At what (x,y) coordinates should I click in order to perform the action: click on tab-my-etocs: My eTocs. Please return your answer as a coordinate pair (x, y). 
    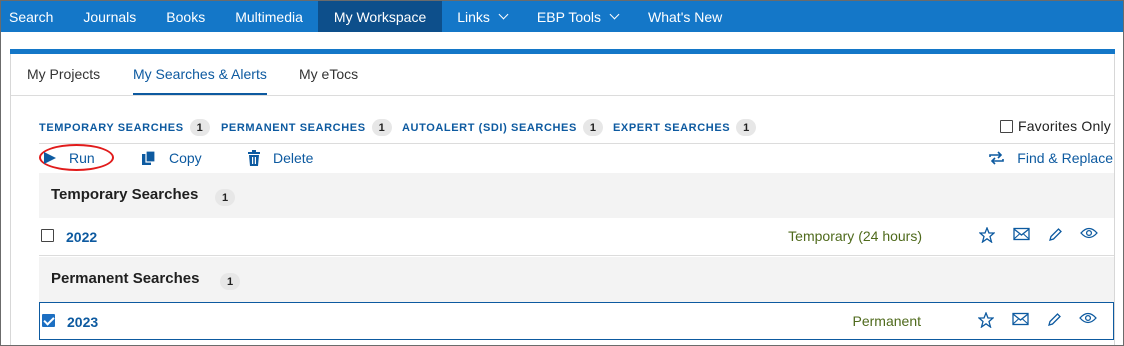
    Looking at the image, I should click on (328, 74).